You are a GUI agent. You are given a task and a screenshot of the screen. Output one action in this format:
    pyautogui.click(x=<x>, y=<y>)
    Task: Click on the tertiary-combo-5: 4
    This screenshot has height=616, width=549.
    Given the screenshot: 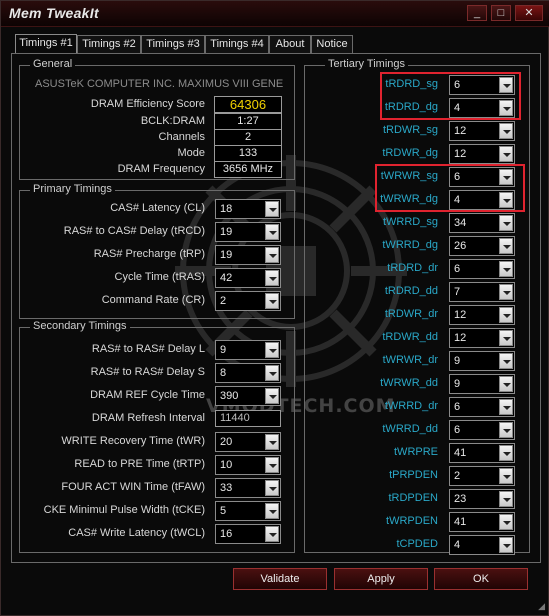 What is the action you would take?
    pyautogui.click(x=482, y=200)
    